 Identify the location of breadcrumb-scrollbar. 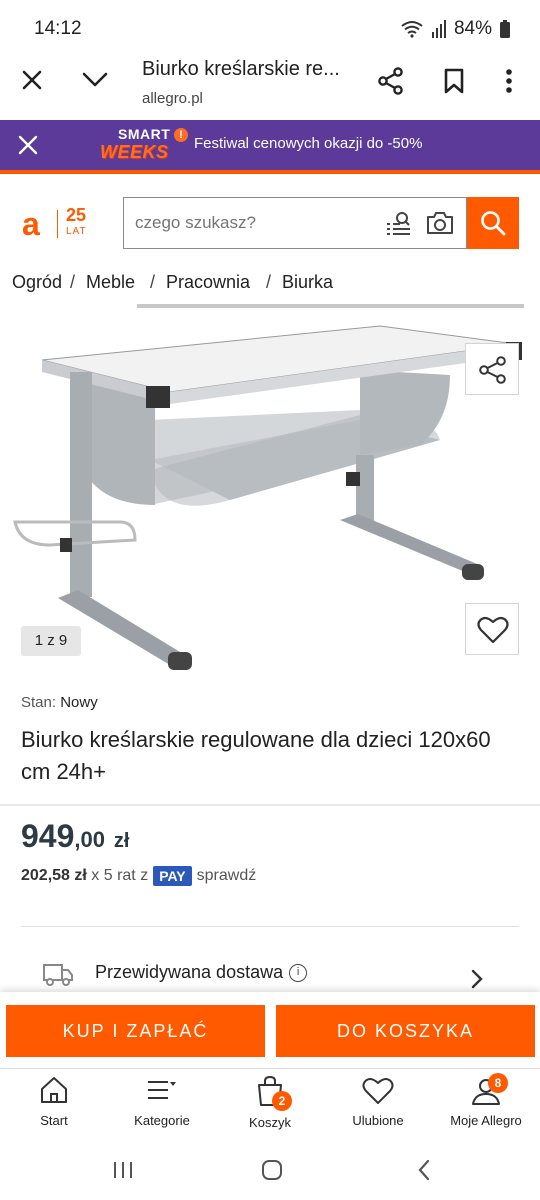
(330, 306).